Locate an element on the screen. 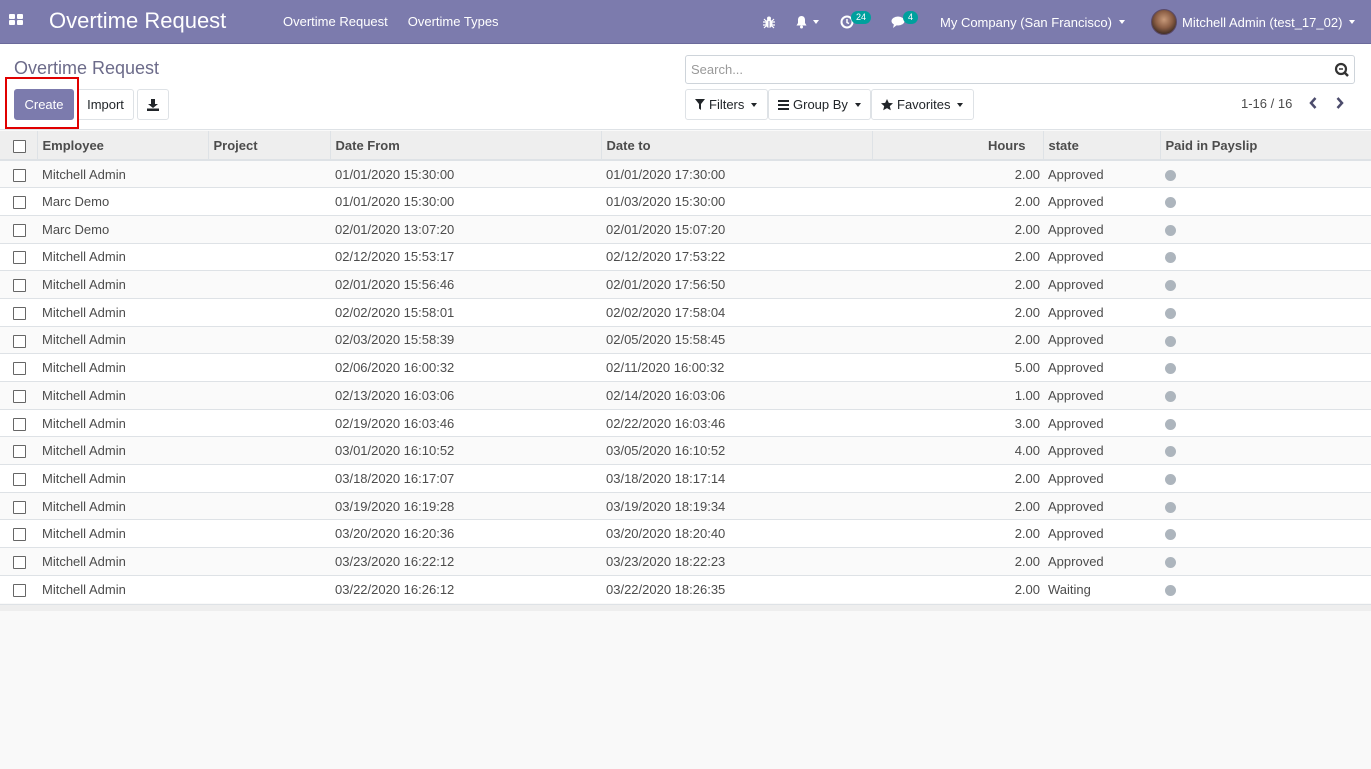 The height and width of the screenshot is (769, 1371). menu-item-overtime-types: Overtime Types is located at coordinates (453, 21).